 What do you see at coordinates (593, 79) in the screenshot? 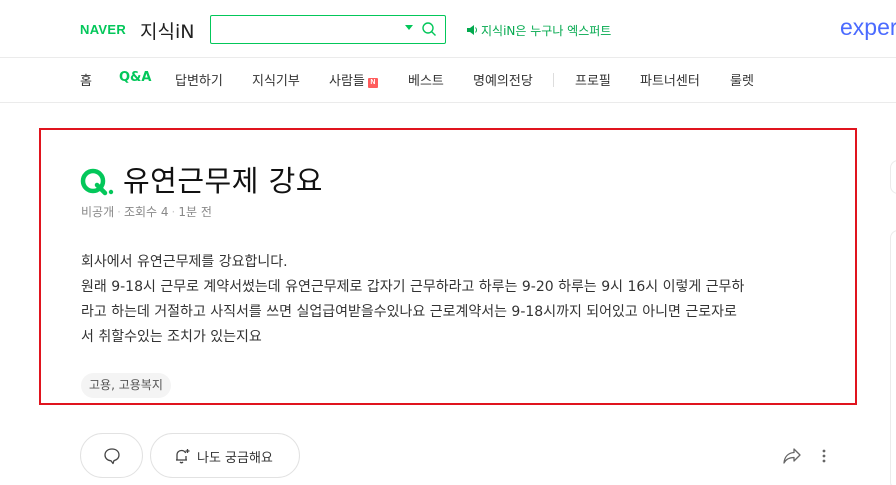
I see `nav-item-profile: 프로필` at bounding box center [593, 79].